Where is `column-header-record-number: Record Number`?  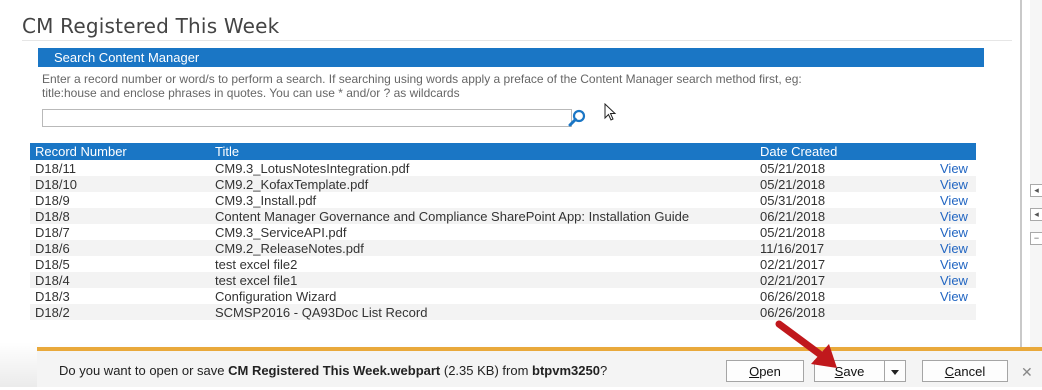
column-header-record-number: Record Number is located at coordinates (120, 151).